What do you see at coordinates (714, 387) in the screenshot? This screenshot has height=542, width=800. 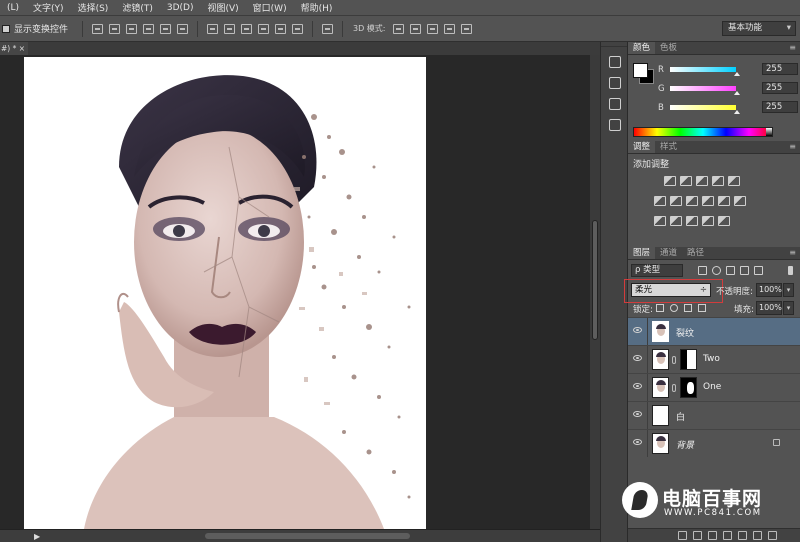 I see `layer-row-one: One` at bounding box center [714, 387].